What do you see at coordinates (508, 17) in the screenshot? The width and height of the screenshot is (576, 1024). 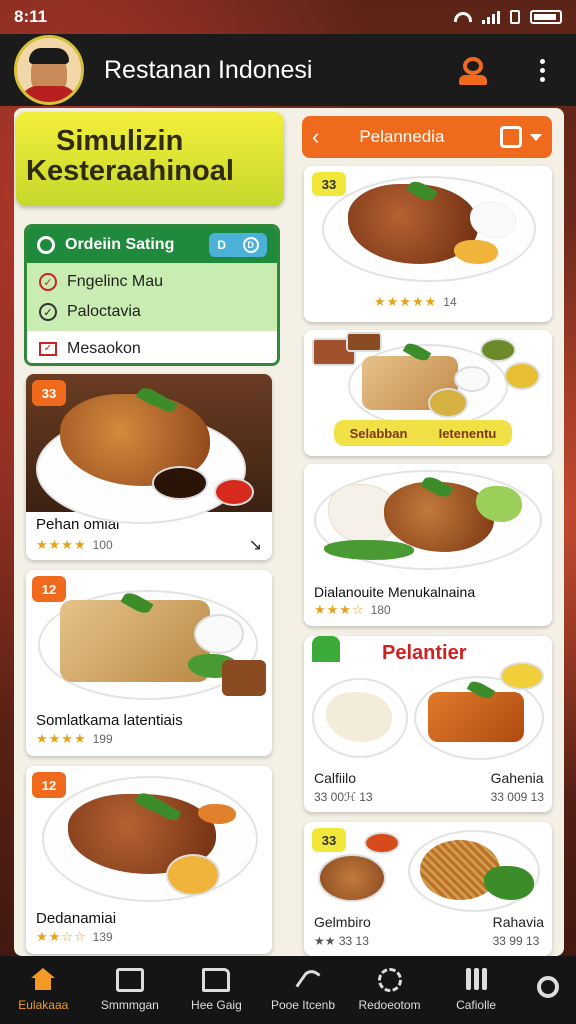 I see `status-icons` at bounding box center [508, 17].